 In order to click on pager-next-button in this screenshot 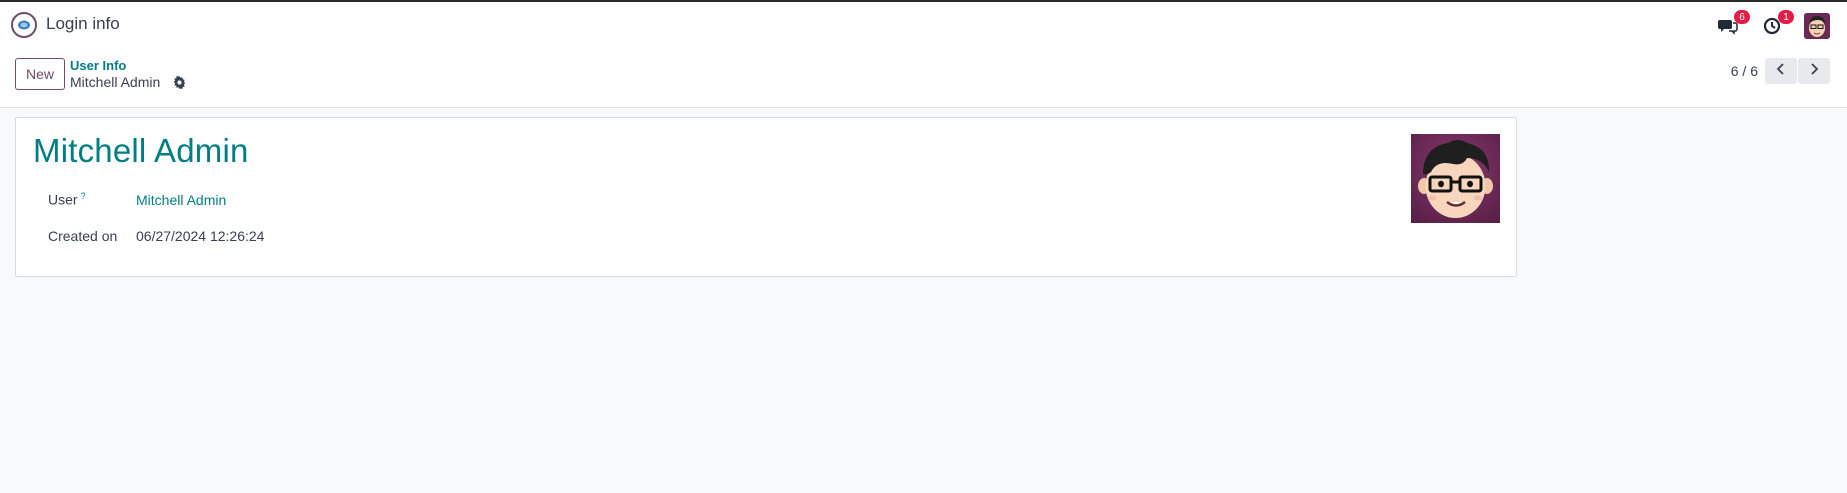, I will do `click(1814, 71)`.